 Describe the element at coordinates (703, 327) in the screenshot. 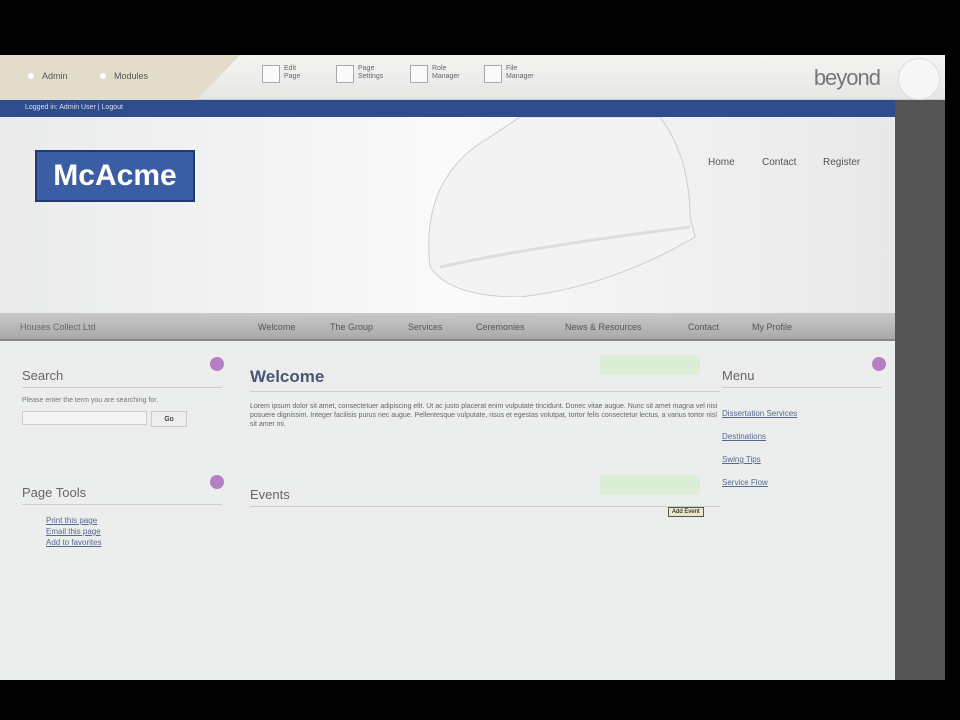

I see `nav-contact: Contact` at that location.